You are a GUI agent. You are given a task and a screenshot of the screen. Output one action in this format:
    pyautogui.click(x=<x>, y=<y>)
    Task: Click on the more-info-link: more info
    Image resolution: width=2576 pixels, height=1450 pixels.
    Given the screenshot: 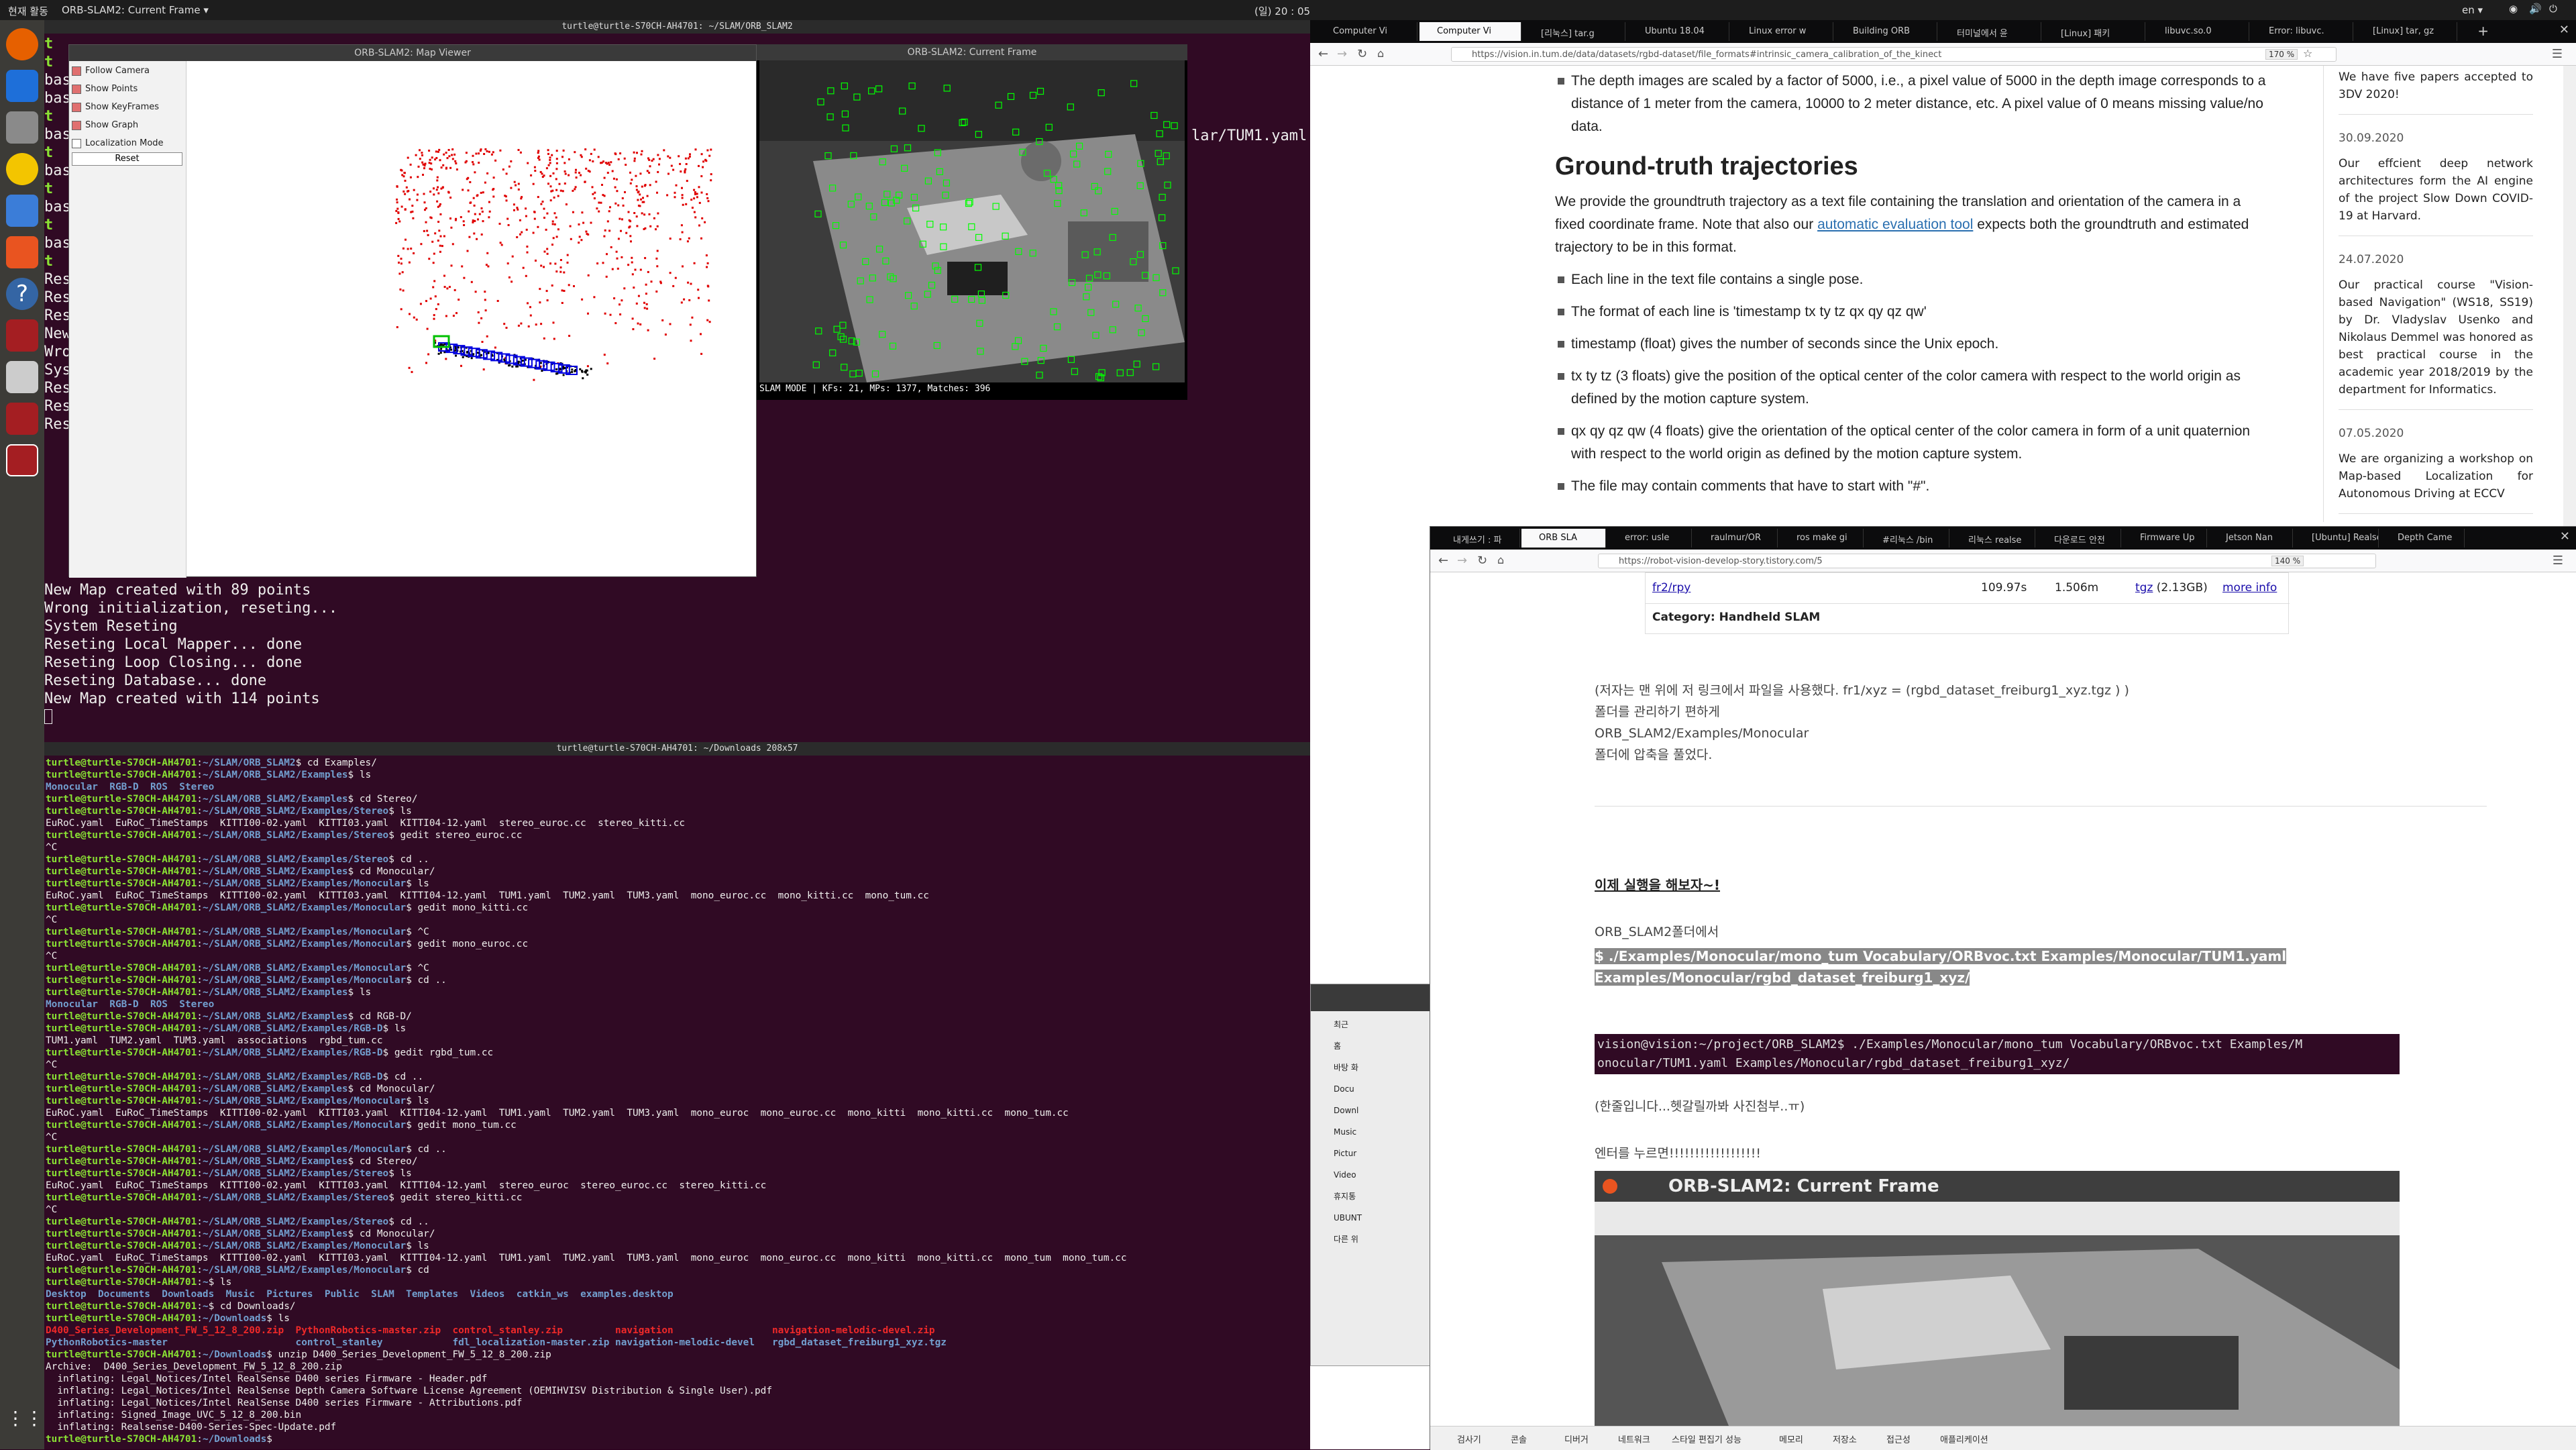 What is the action you would take?
    pyautogui.click(x=2249, y=587)
    